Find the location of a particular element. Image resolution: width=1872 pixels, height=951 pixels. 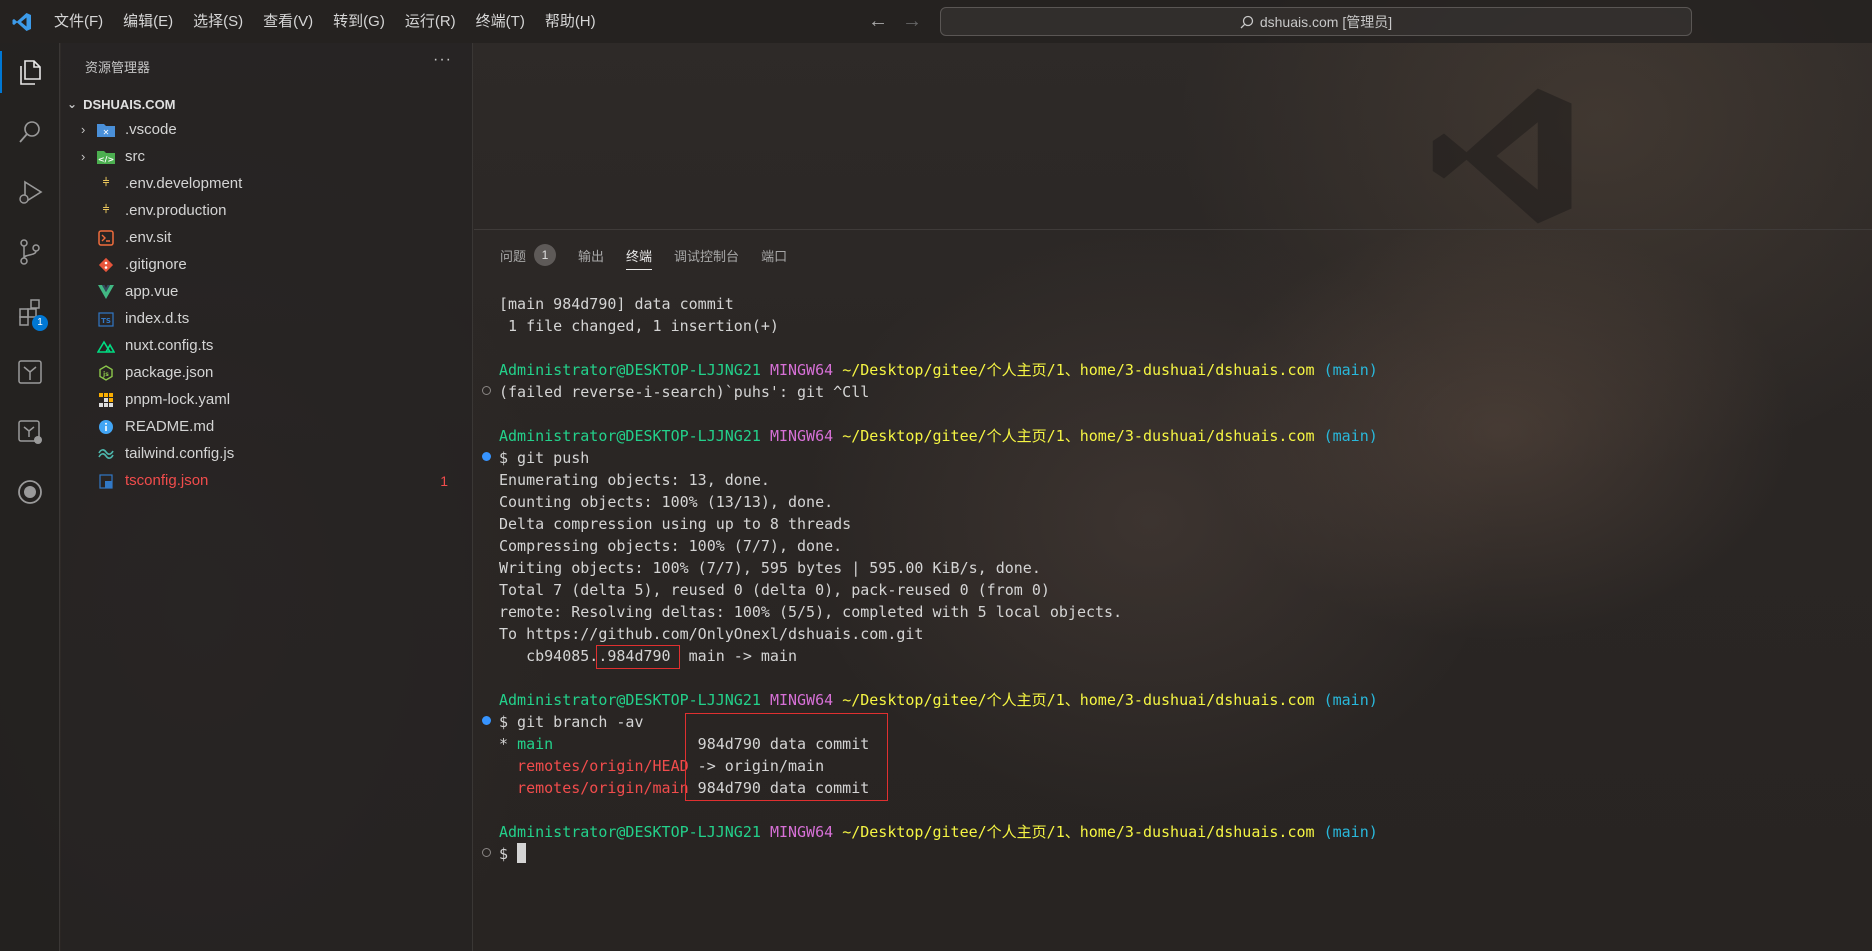

vscode-logo-icon is located at coordinates (22, 21).